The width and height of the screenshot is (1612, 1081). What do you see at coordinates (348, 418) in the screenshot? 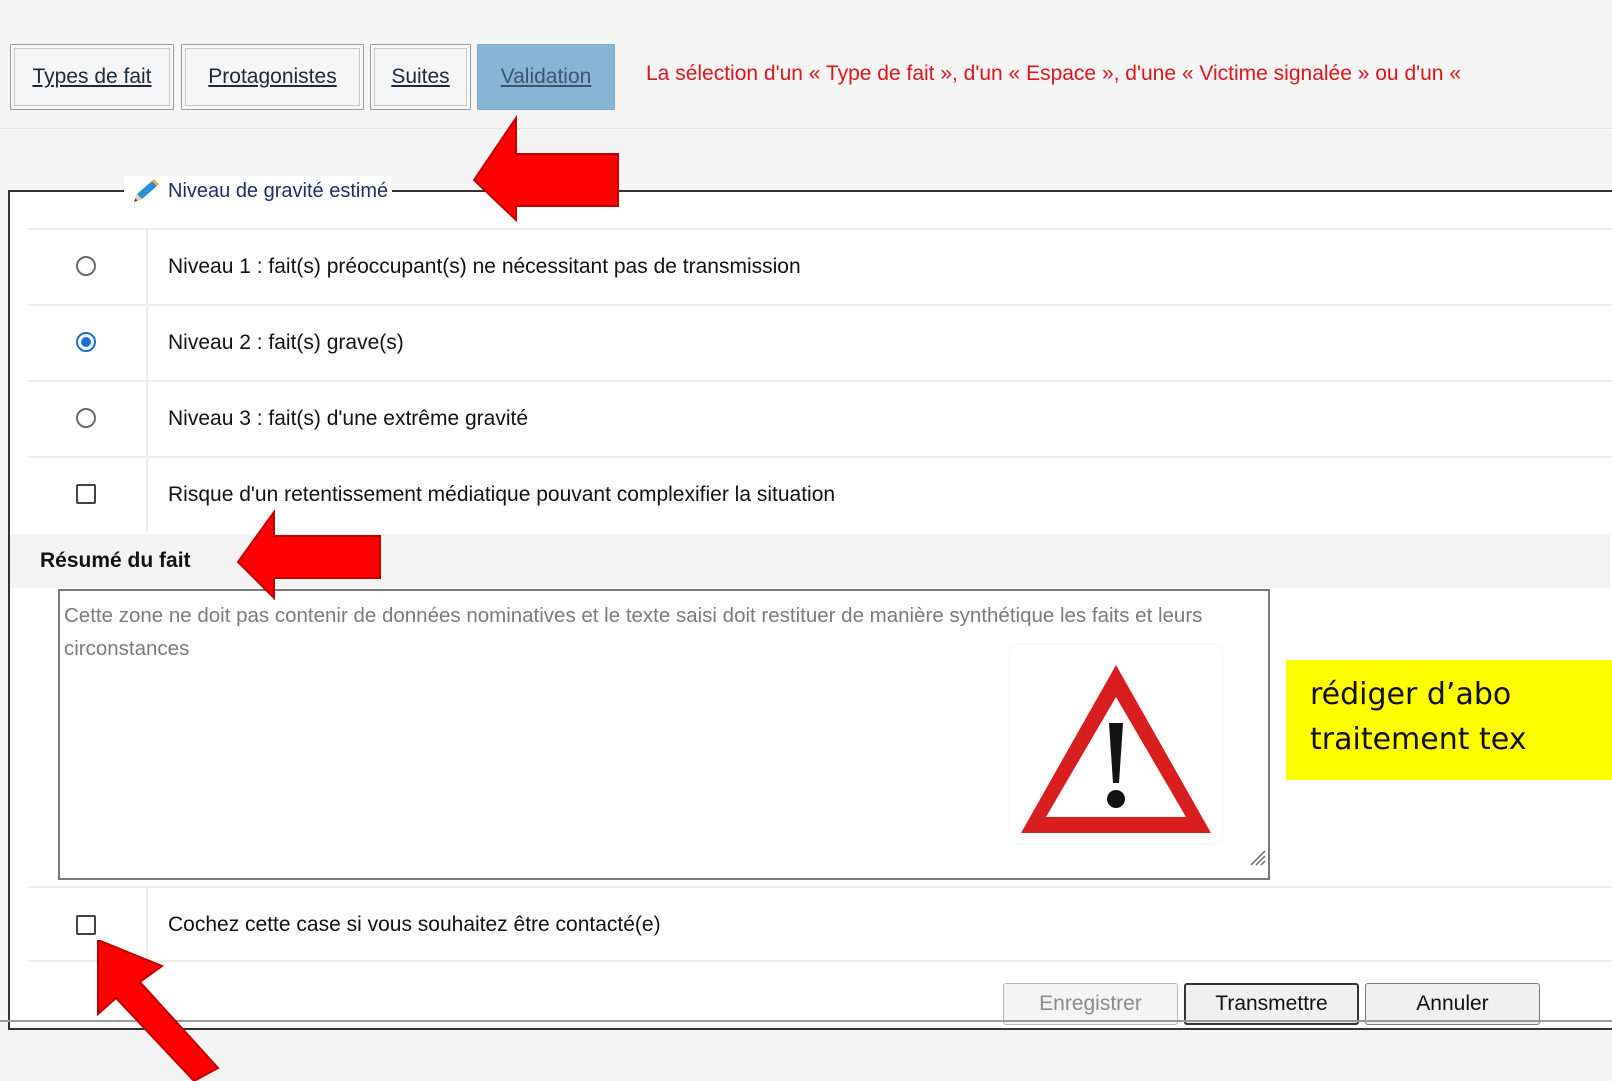
I see `gravity-option-label: Niveau 3 : fait(s) d'une extrême gravité` at bounding box center [348, 418].